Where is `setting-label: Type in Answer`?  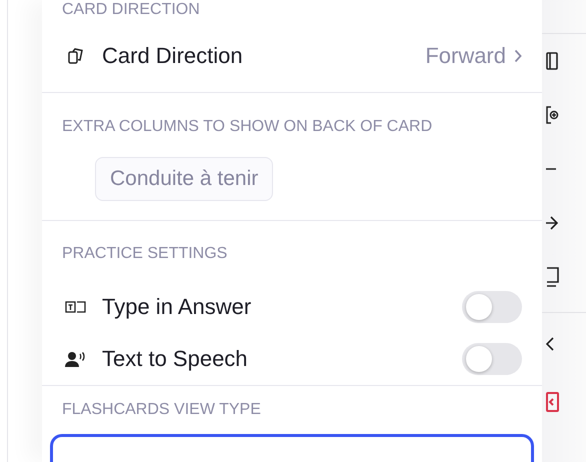
setting-label: Type in Answer is located at coordinates (177, 307).